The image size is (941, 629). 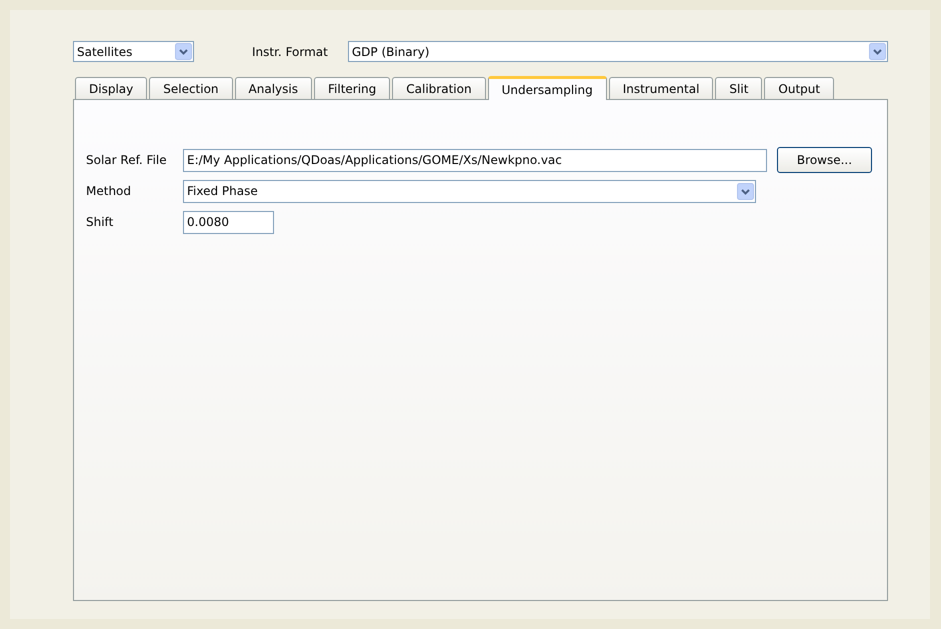 What do you see at coordinates (109, 191) in the screenshot?
I see `field-label: Method` at bounding box center [109, 191].